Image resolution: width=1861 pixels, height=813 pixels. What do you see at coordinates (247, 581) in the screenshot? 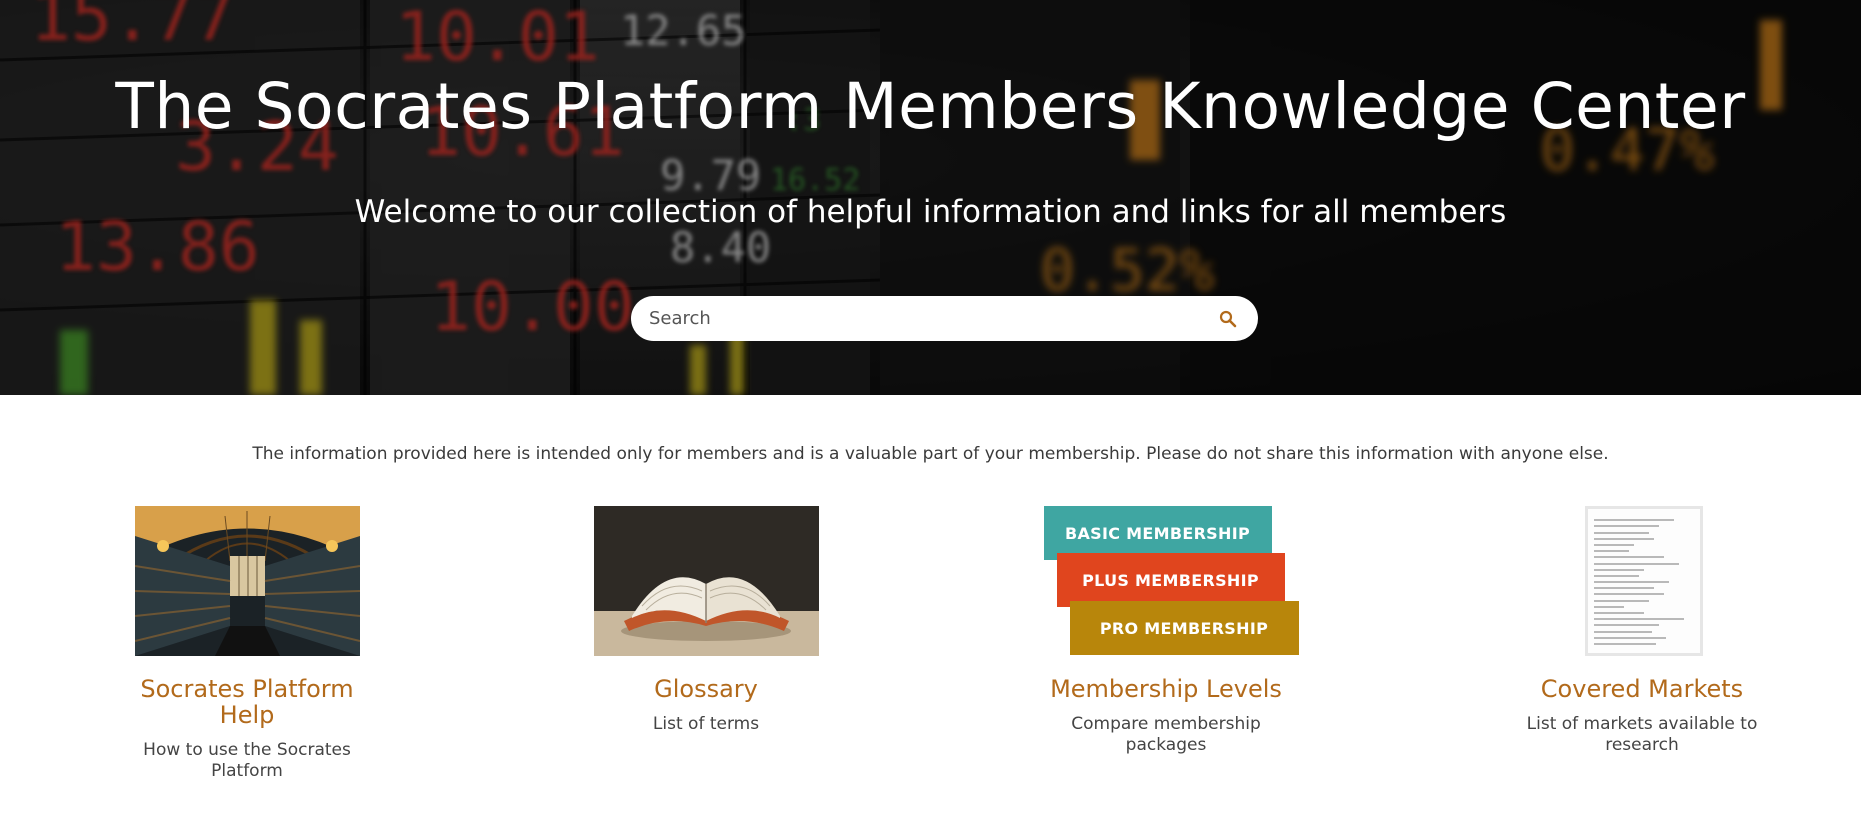
I see `library-image` at bounding box center [247, 581].